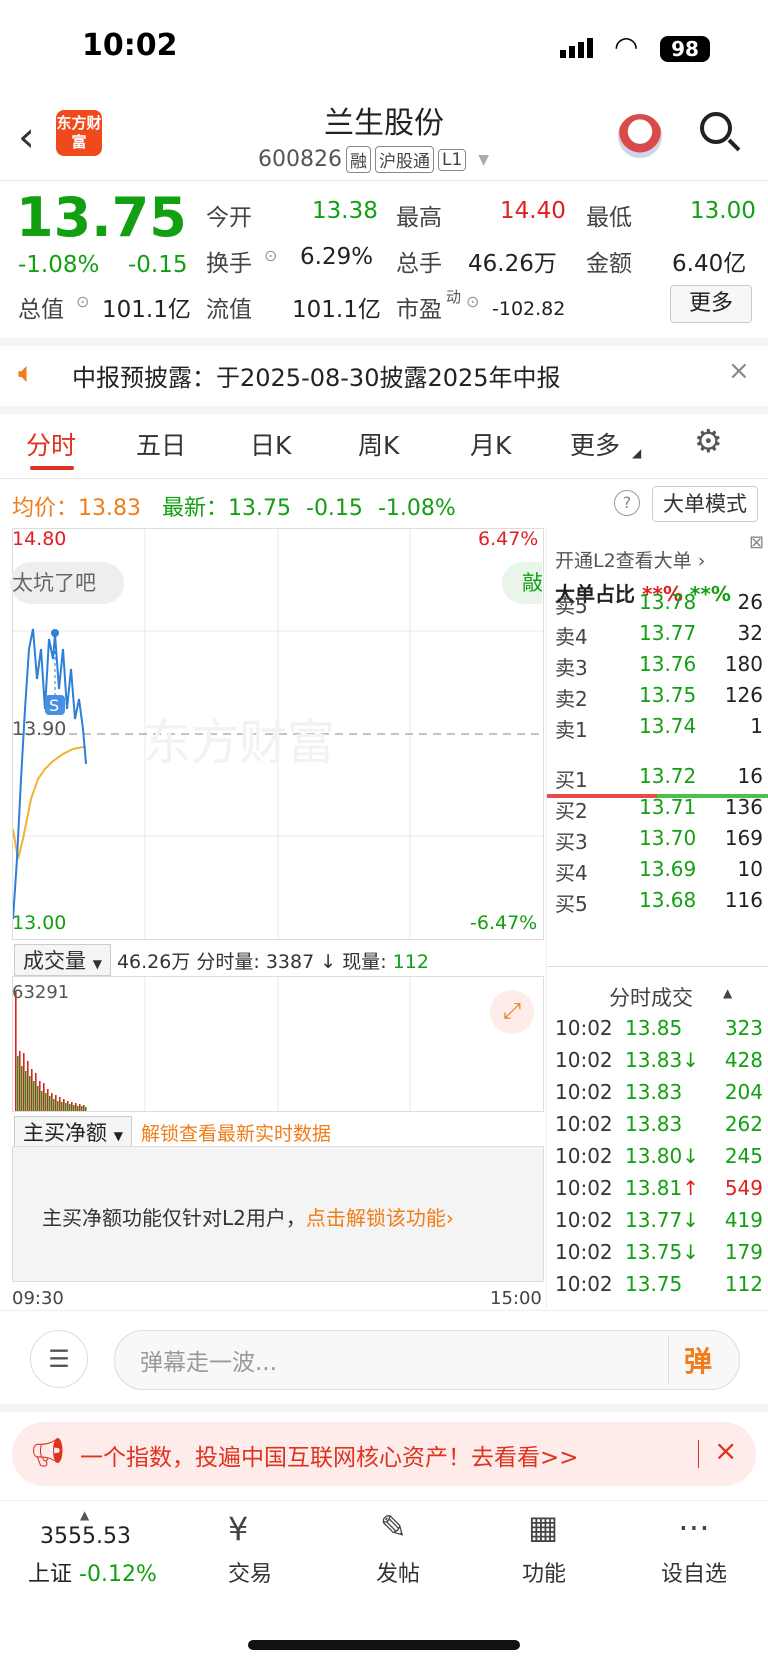 This screenshot has height=1663, width=768. Describe the element at coordinates (743, 1284) in the screenshot. I see `tick-volume: 112` at that location.